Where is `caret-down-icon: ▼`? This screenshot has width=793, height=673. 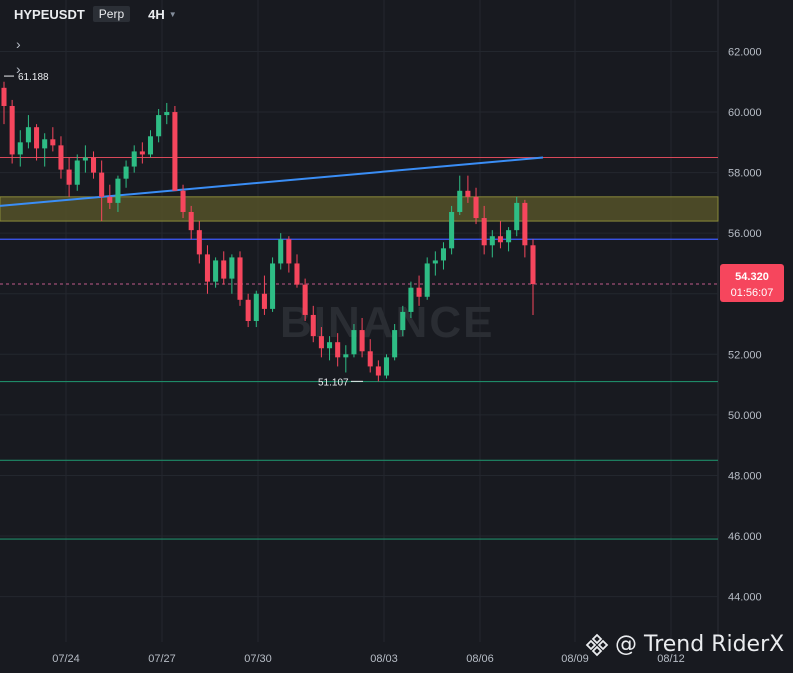
caret-down-icon: ▼ is located at coordinates (173, 14).